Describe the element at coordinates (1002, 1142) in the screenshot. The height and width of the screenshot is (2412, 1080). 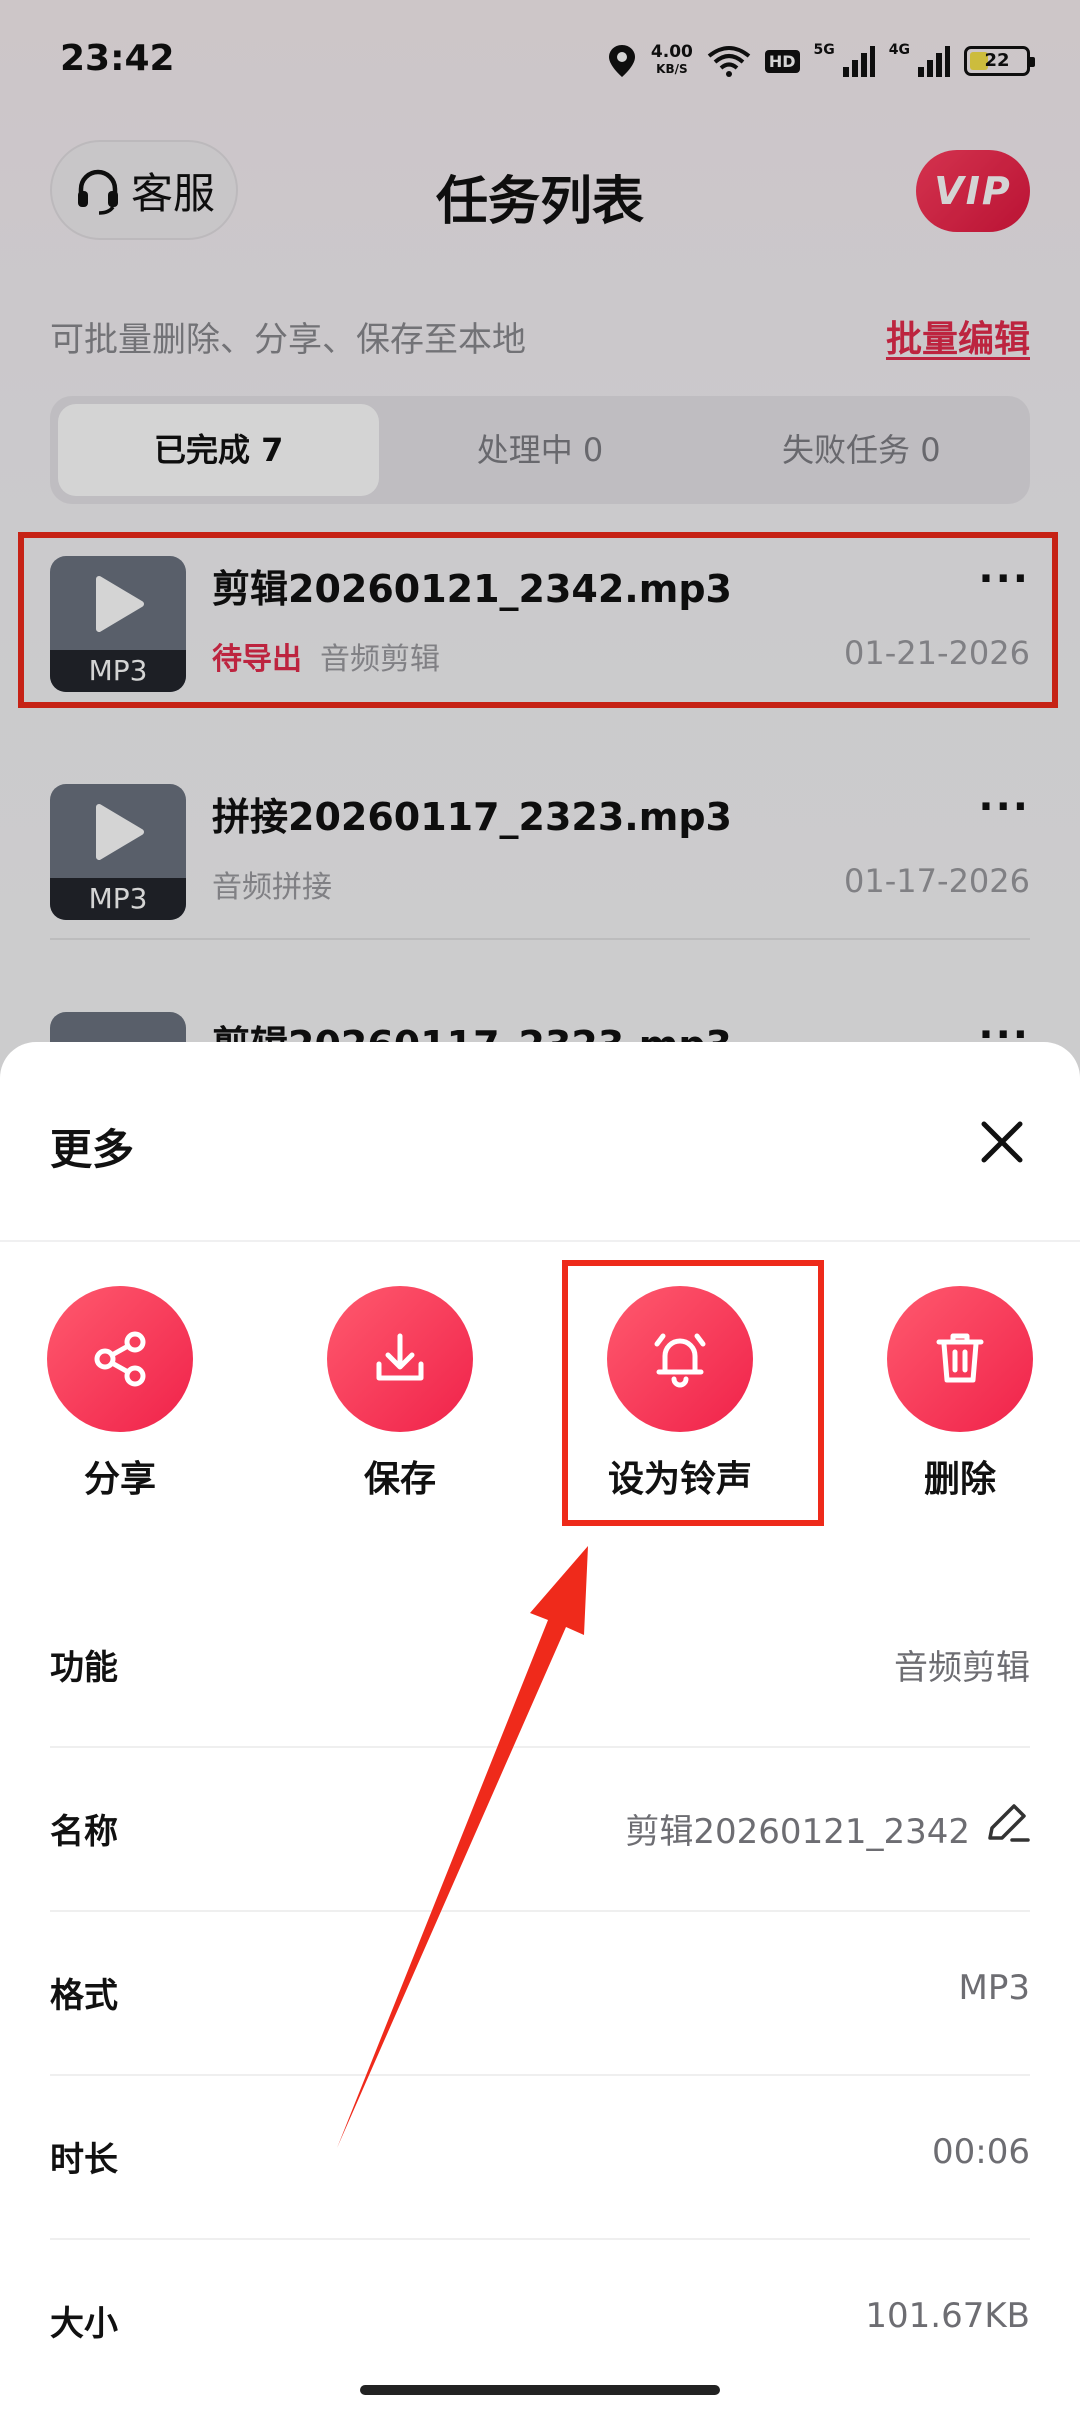
I see `close-icon` at that location.